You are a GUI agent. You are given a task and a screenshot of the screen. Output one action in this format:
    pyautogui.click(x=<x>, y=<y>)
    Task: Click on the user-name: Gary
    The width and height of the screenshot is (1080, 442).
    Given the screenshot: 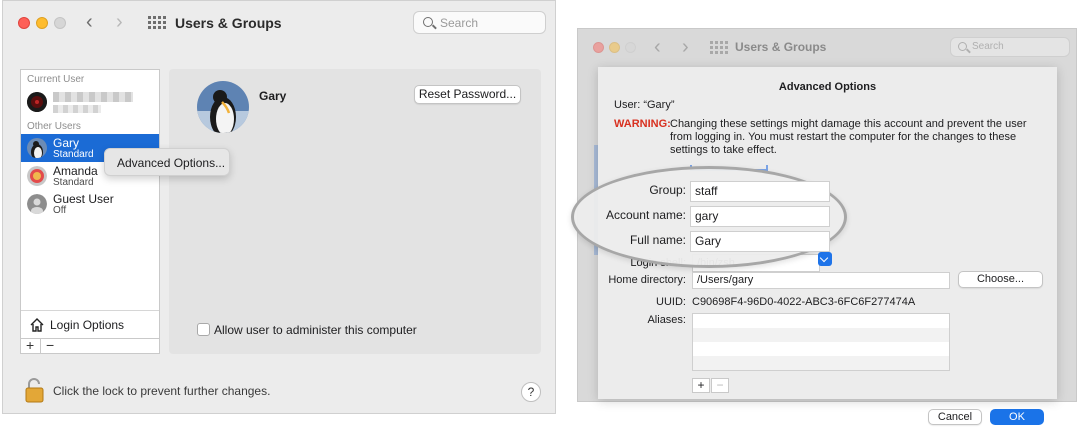 What is the action you would take?
    pyautogui.click(x=66, y=143)
    